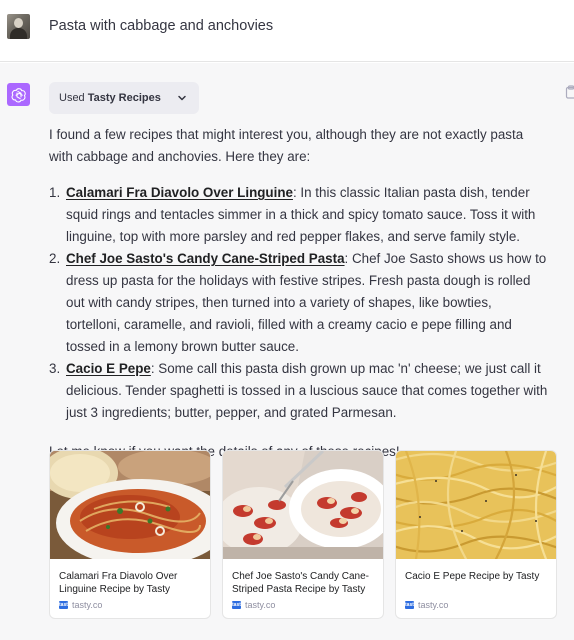 Image resolution: width=574 pixels, height=640 pixels. Describe the element at coordinates (569, 92) in the screenshot. I see `clipboard-icon` at that location.